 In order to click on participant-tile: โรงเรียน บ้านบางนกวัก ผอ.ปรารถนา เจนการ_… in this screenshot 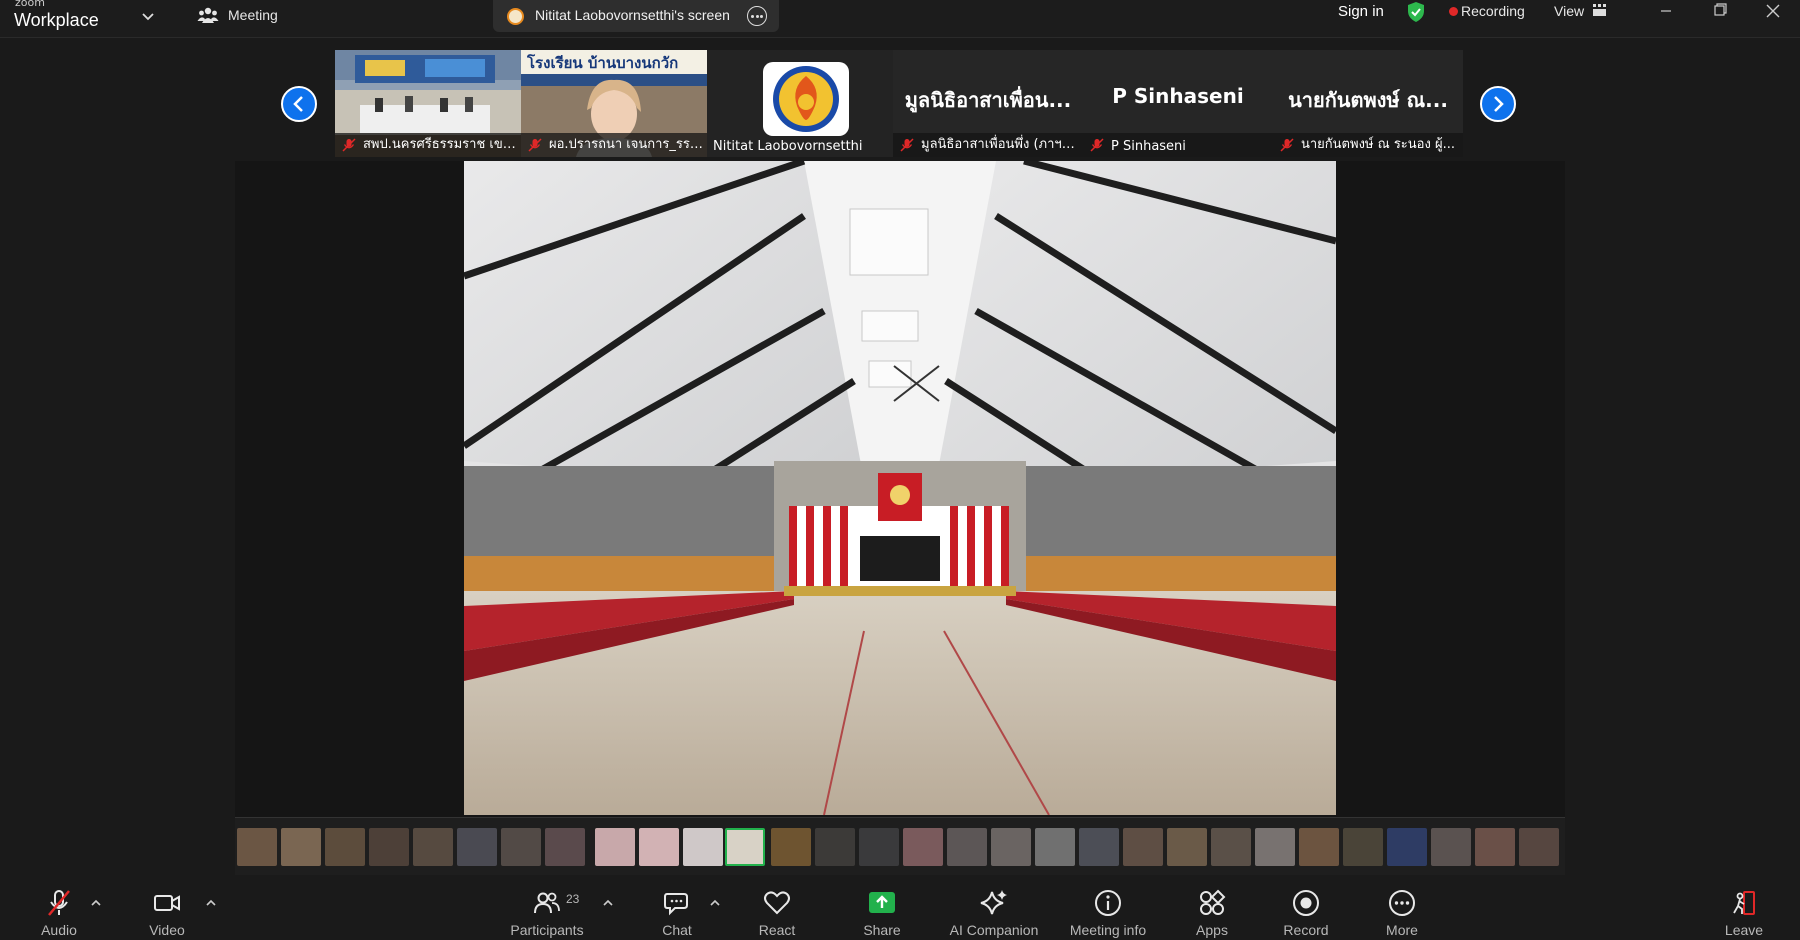, I will do `click(614, 103)`.